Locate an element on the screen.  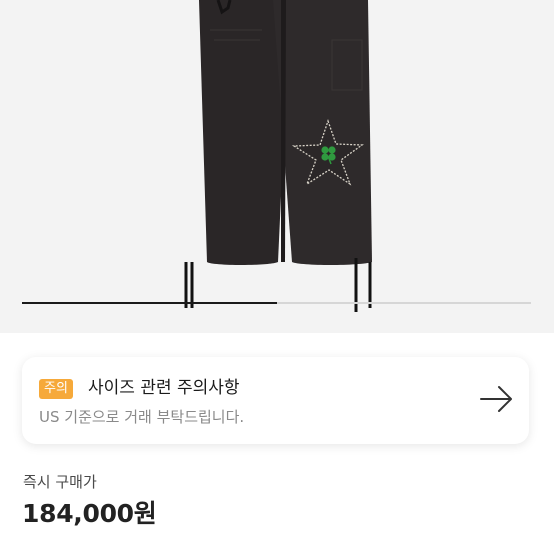
notice-subtitle: US 기준으로 거래 부탁드립니다. is located at coordinates (142, 417).